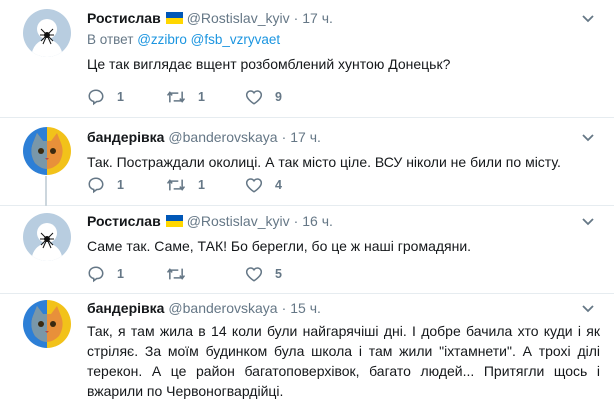 This screenshot has height=418, width=614. What do you see at coordinates (278, 185) in the screenshot?
I see `like-count: 4` at bounding box center [278, 185].